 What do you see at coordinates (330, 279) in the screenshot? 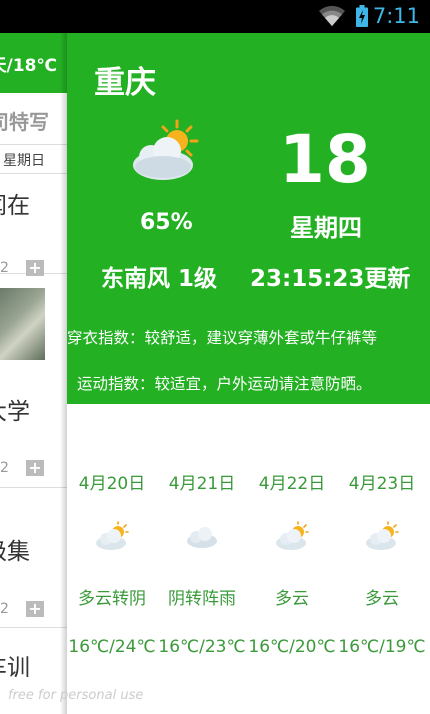
I see `update-time: 23:15:23更新` at bounding box center [330, 279].